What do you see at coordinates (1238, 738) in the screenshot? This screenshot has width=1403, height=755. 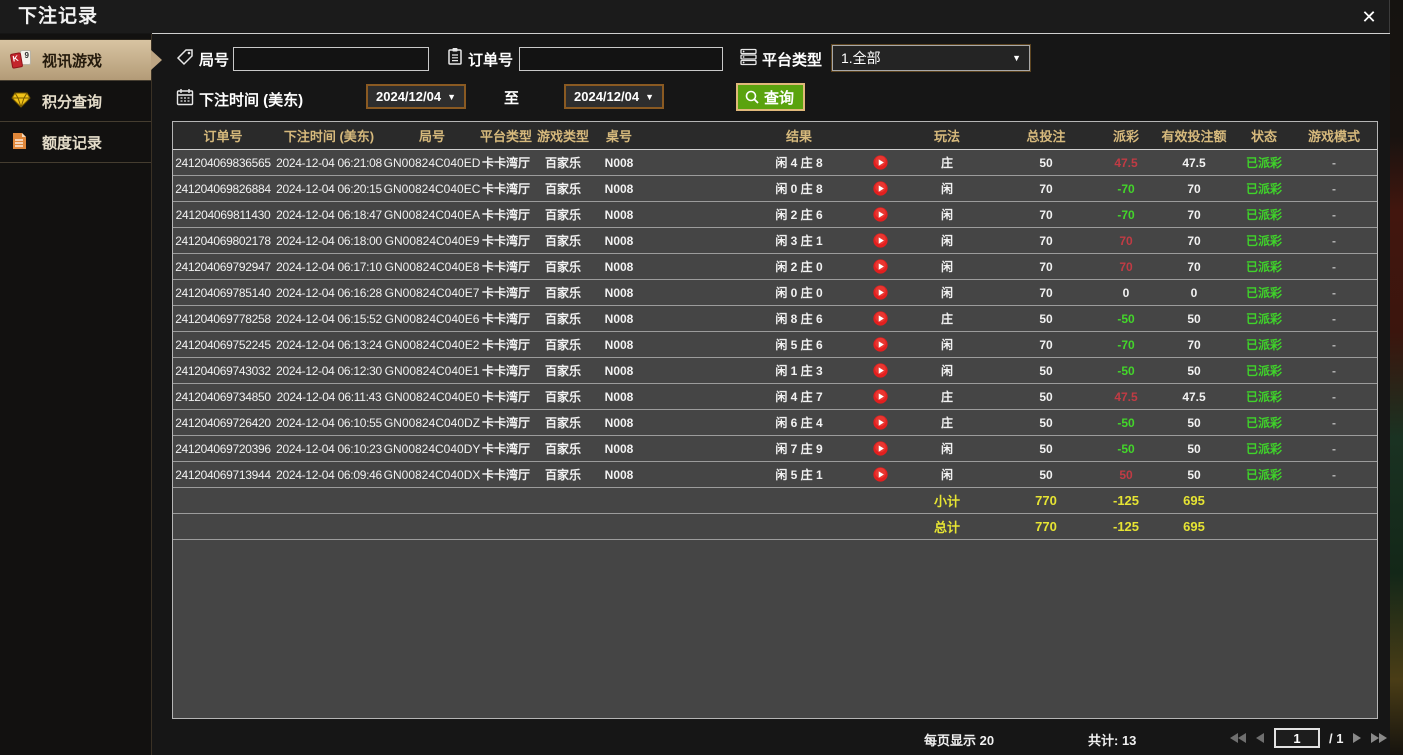 I see `first-page-icon` at bounding box center [1238, 738].